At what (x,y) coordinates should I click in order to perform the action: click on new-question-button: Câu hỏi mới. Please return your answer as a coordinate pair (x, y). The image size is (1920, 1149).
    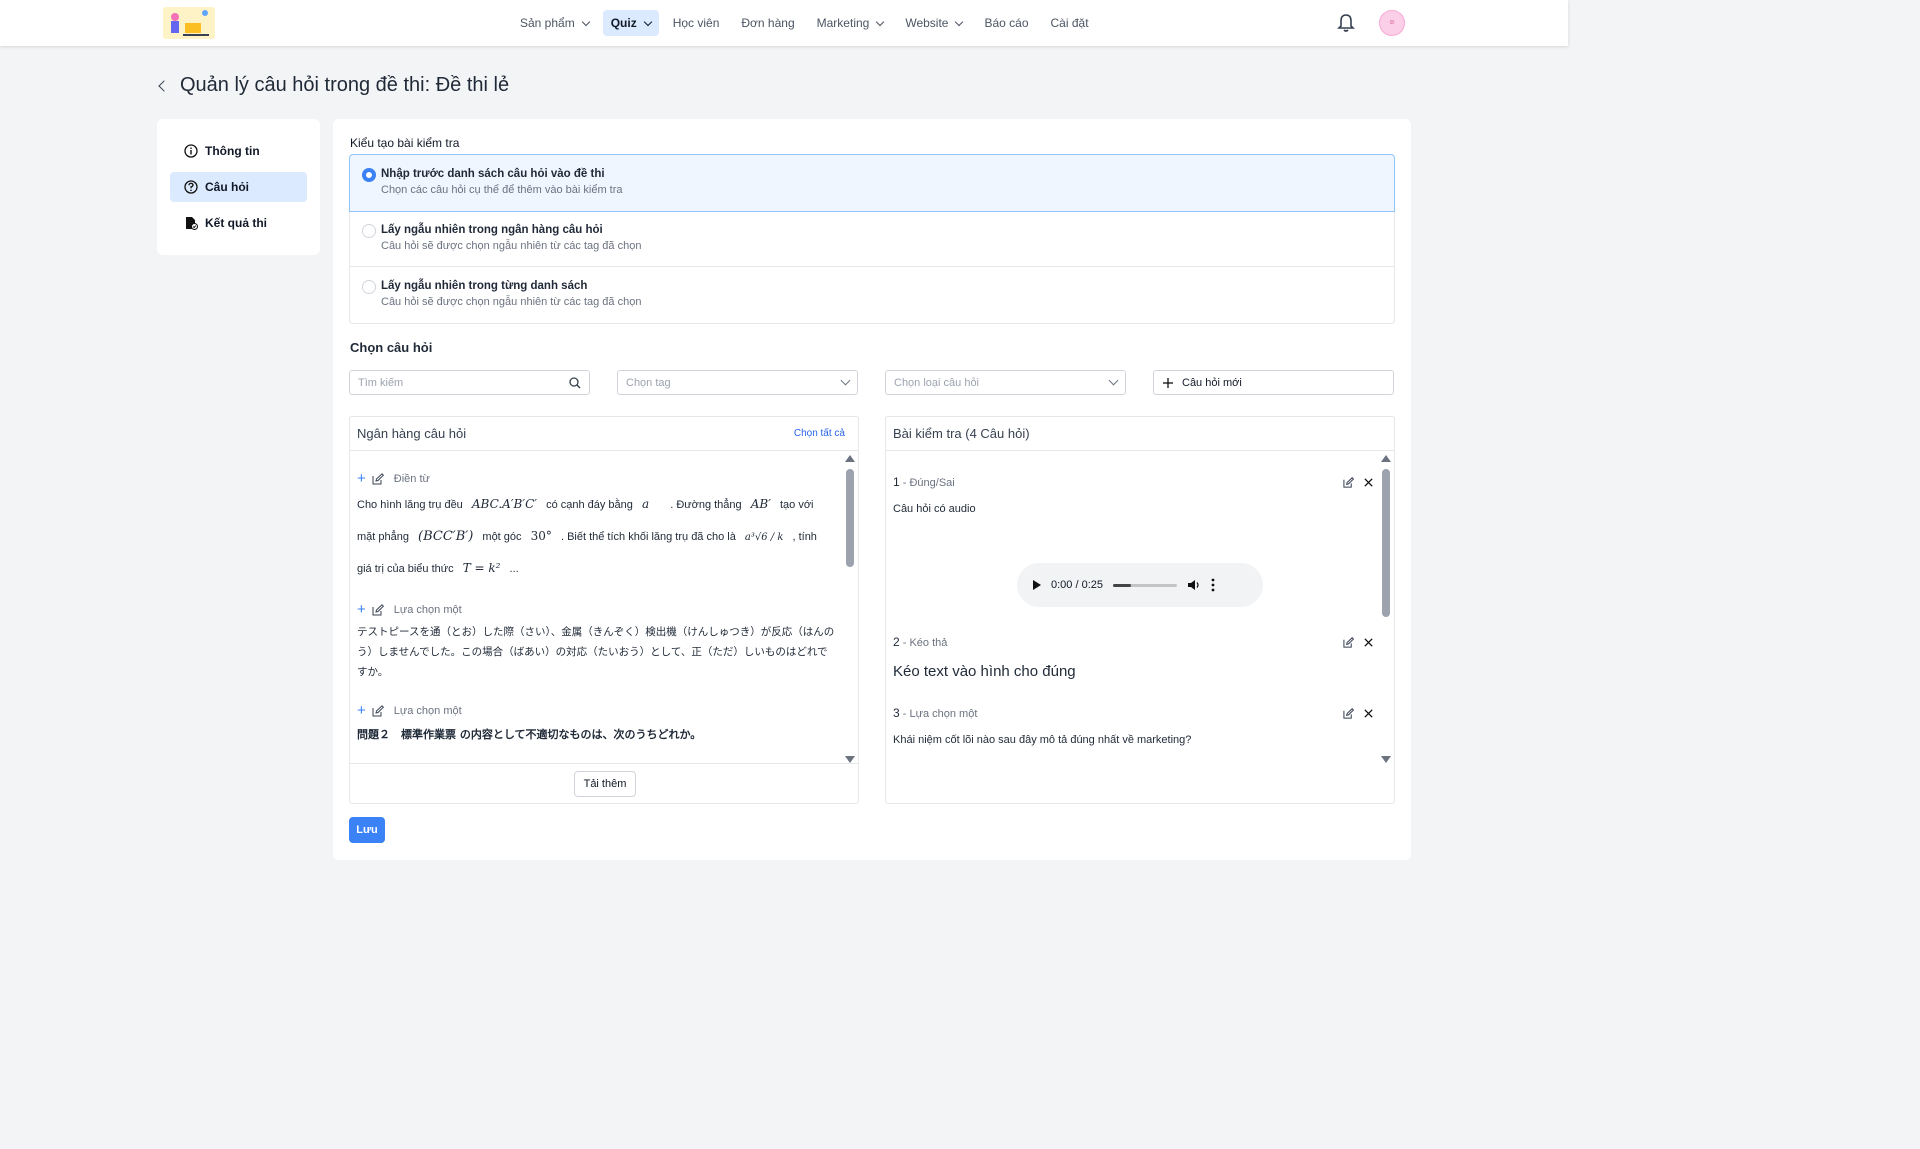
    Looking at the image, I should click on (1273, 382).